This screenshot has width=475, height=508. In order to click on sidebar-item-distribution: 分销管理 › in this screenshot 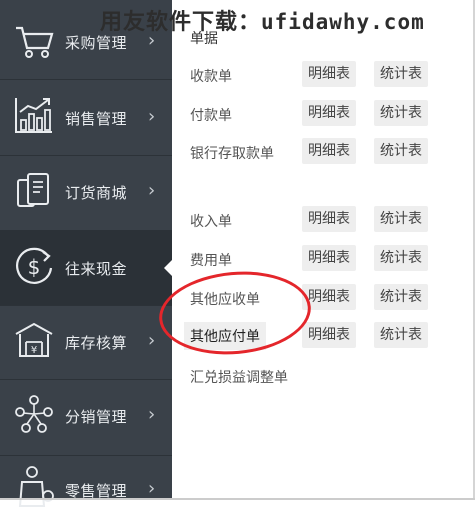, I will do `click(86, 418)`.